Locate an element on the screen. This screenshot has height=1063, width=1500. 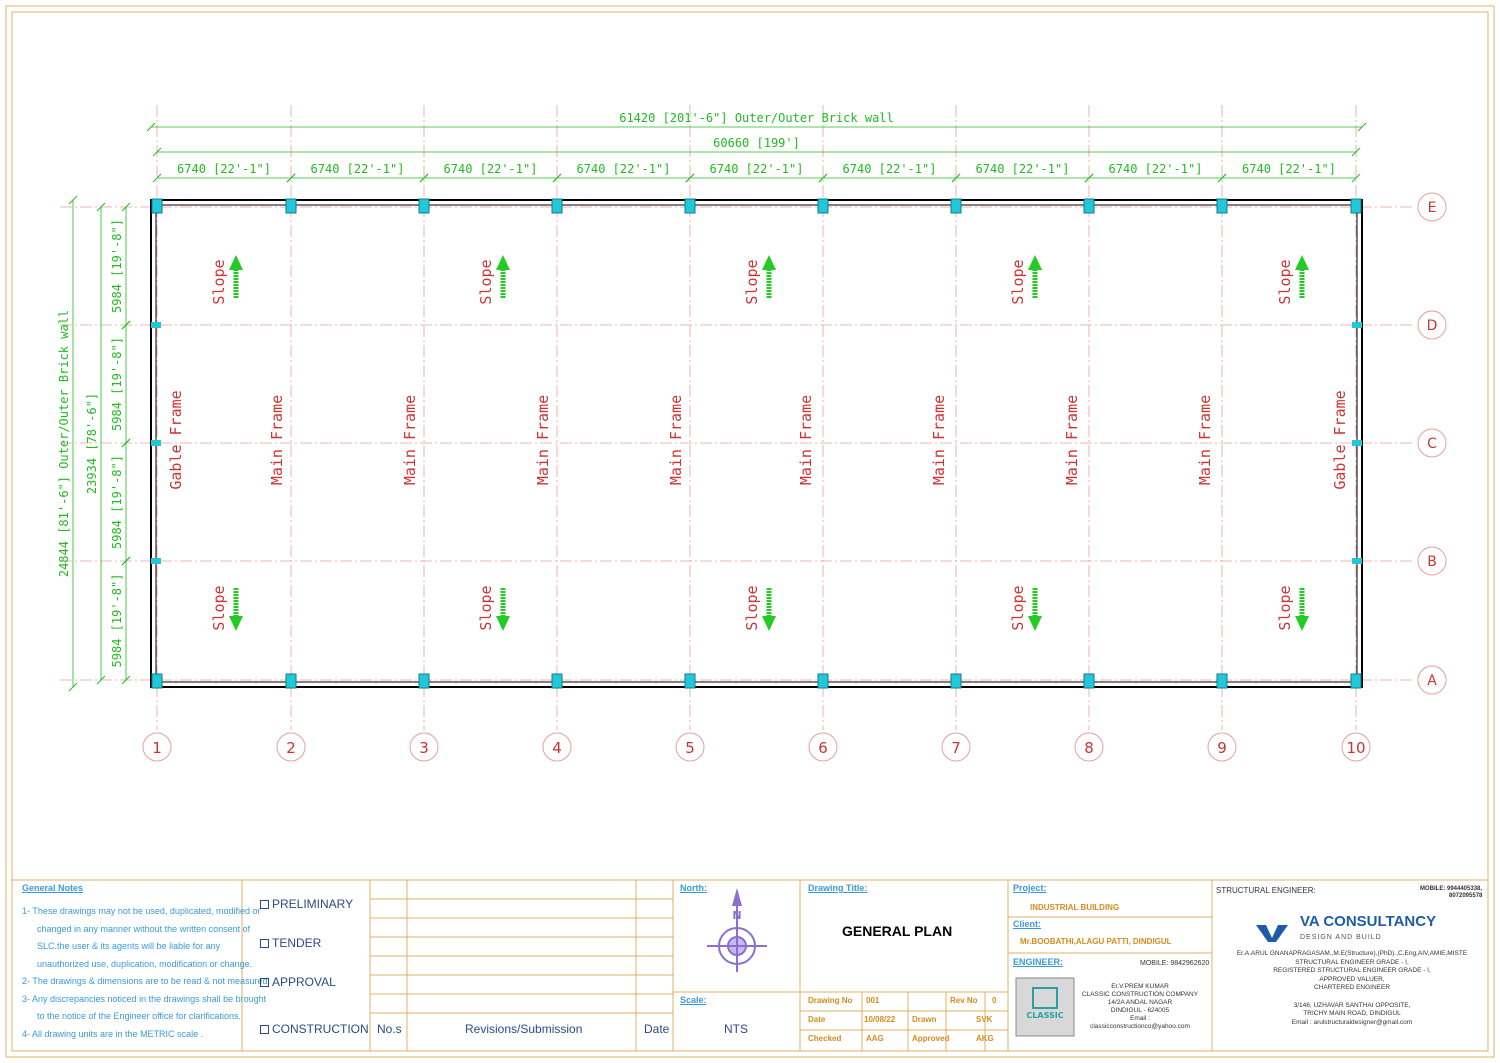
gable-frame-label: Gable Frame is located at coordinates (176, 439).